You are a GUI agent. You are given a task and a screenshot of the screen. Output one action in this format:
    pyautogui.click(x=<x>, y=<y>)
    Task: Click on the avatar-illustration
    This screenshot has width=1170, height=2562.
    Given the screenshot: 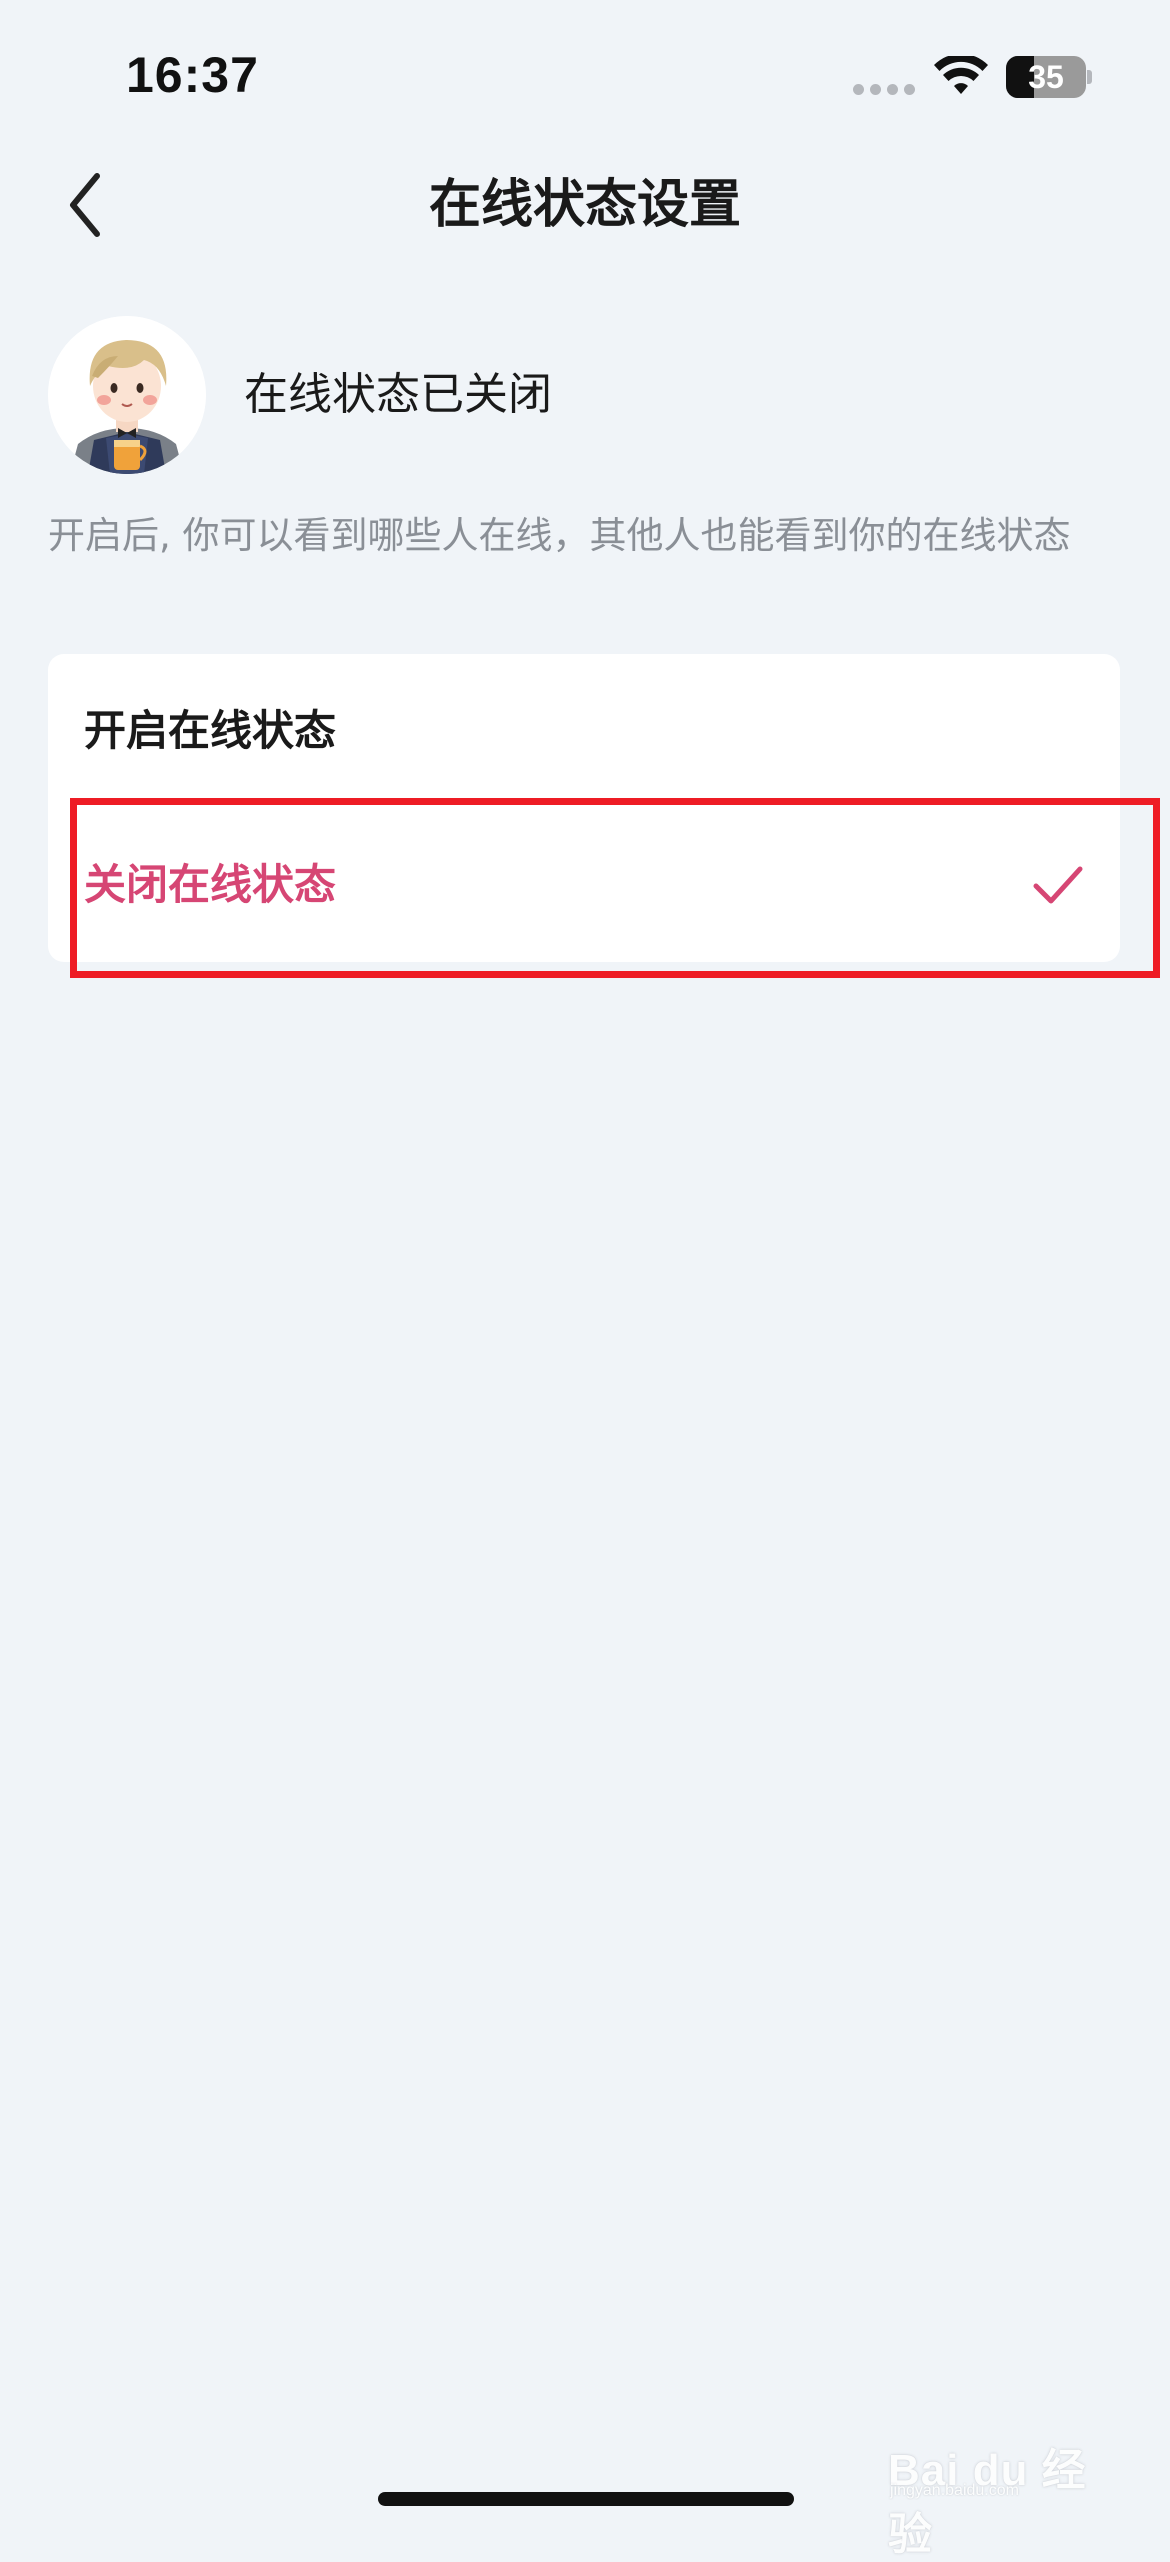 What is the action you would take?
    pyautogui.click(x=127, y=395)
    